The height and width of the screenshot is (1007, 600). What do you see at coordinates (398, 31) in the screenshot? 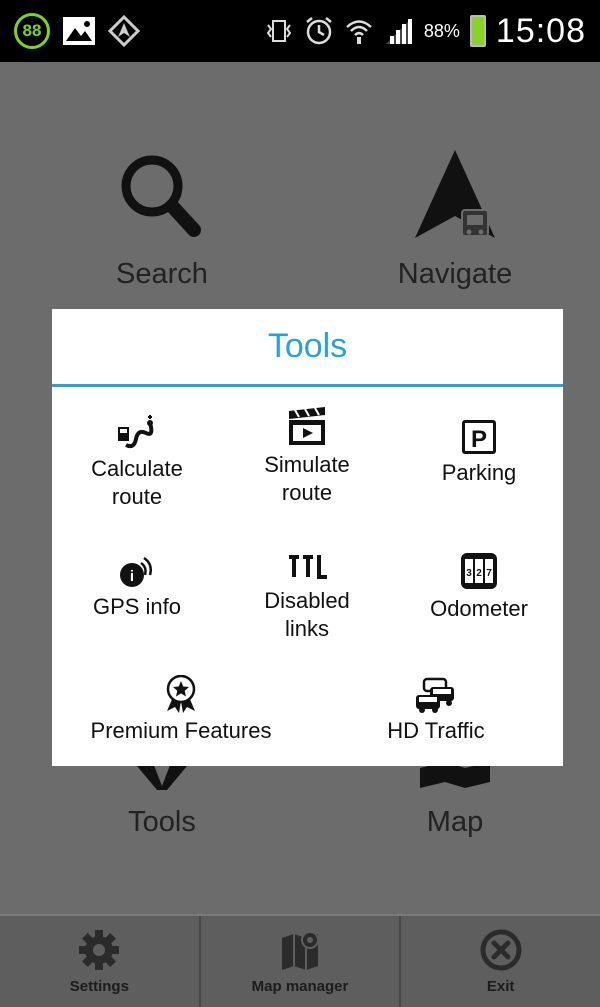
I see `signal-icon` at bounding box center [398, 31].